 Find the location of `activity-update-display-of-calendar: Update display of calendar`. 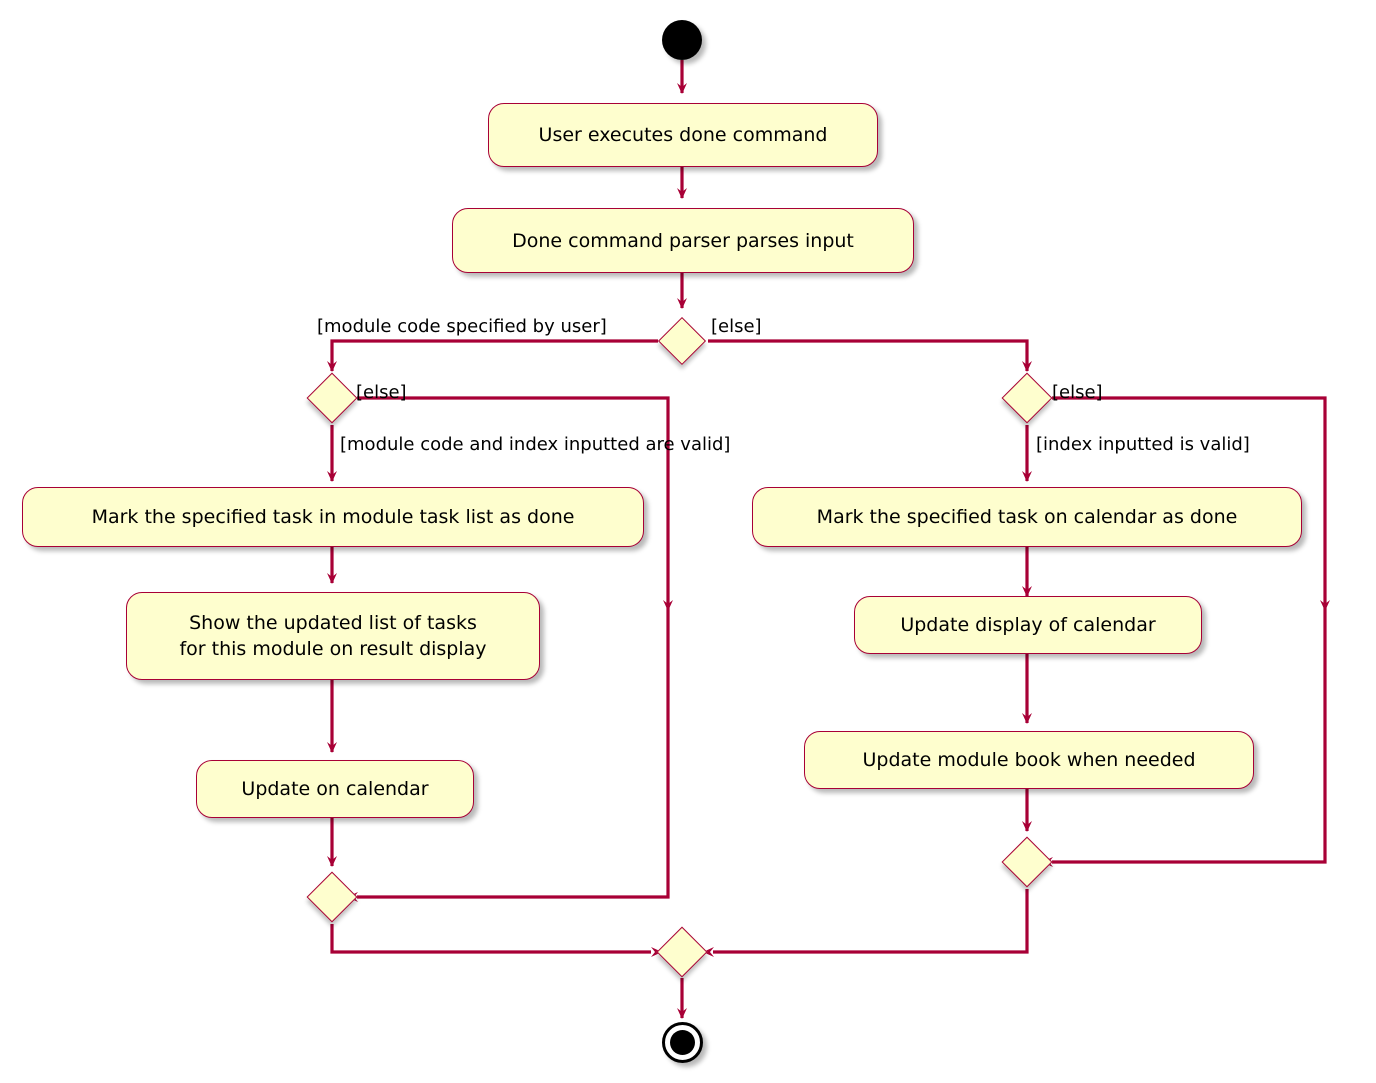

activity-update-display-of-calendar: Update display of calendar is located at coordinates (1028, 625).